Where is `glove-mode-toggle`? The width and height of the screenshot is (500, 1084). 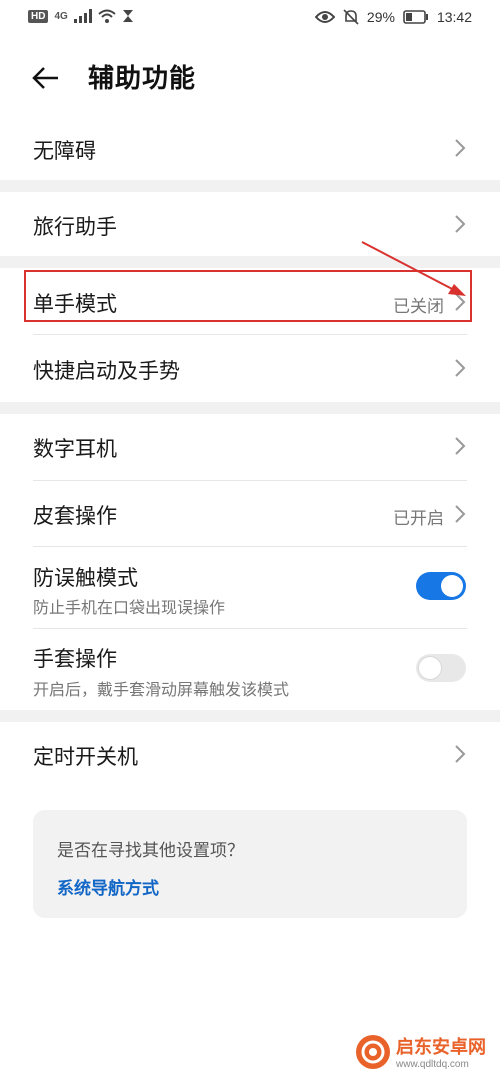 glove-mode-toggle is located at coordinates (441, 668).